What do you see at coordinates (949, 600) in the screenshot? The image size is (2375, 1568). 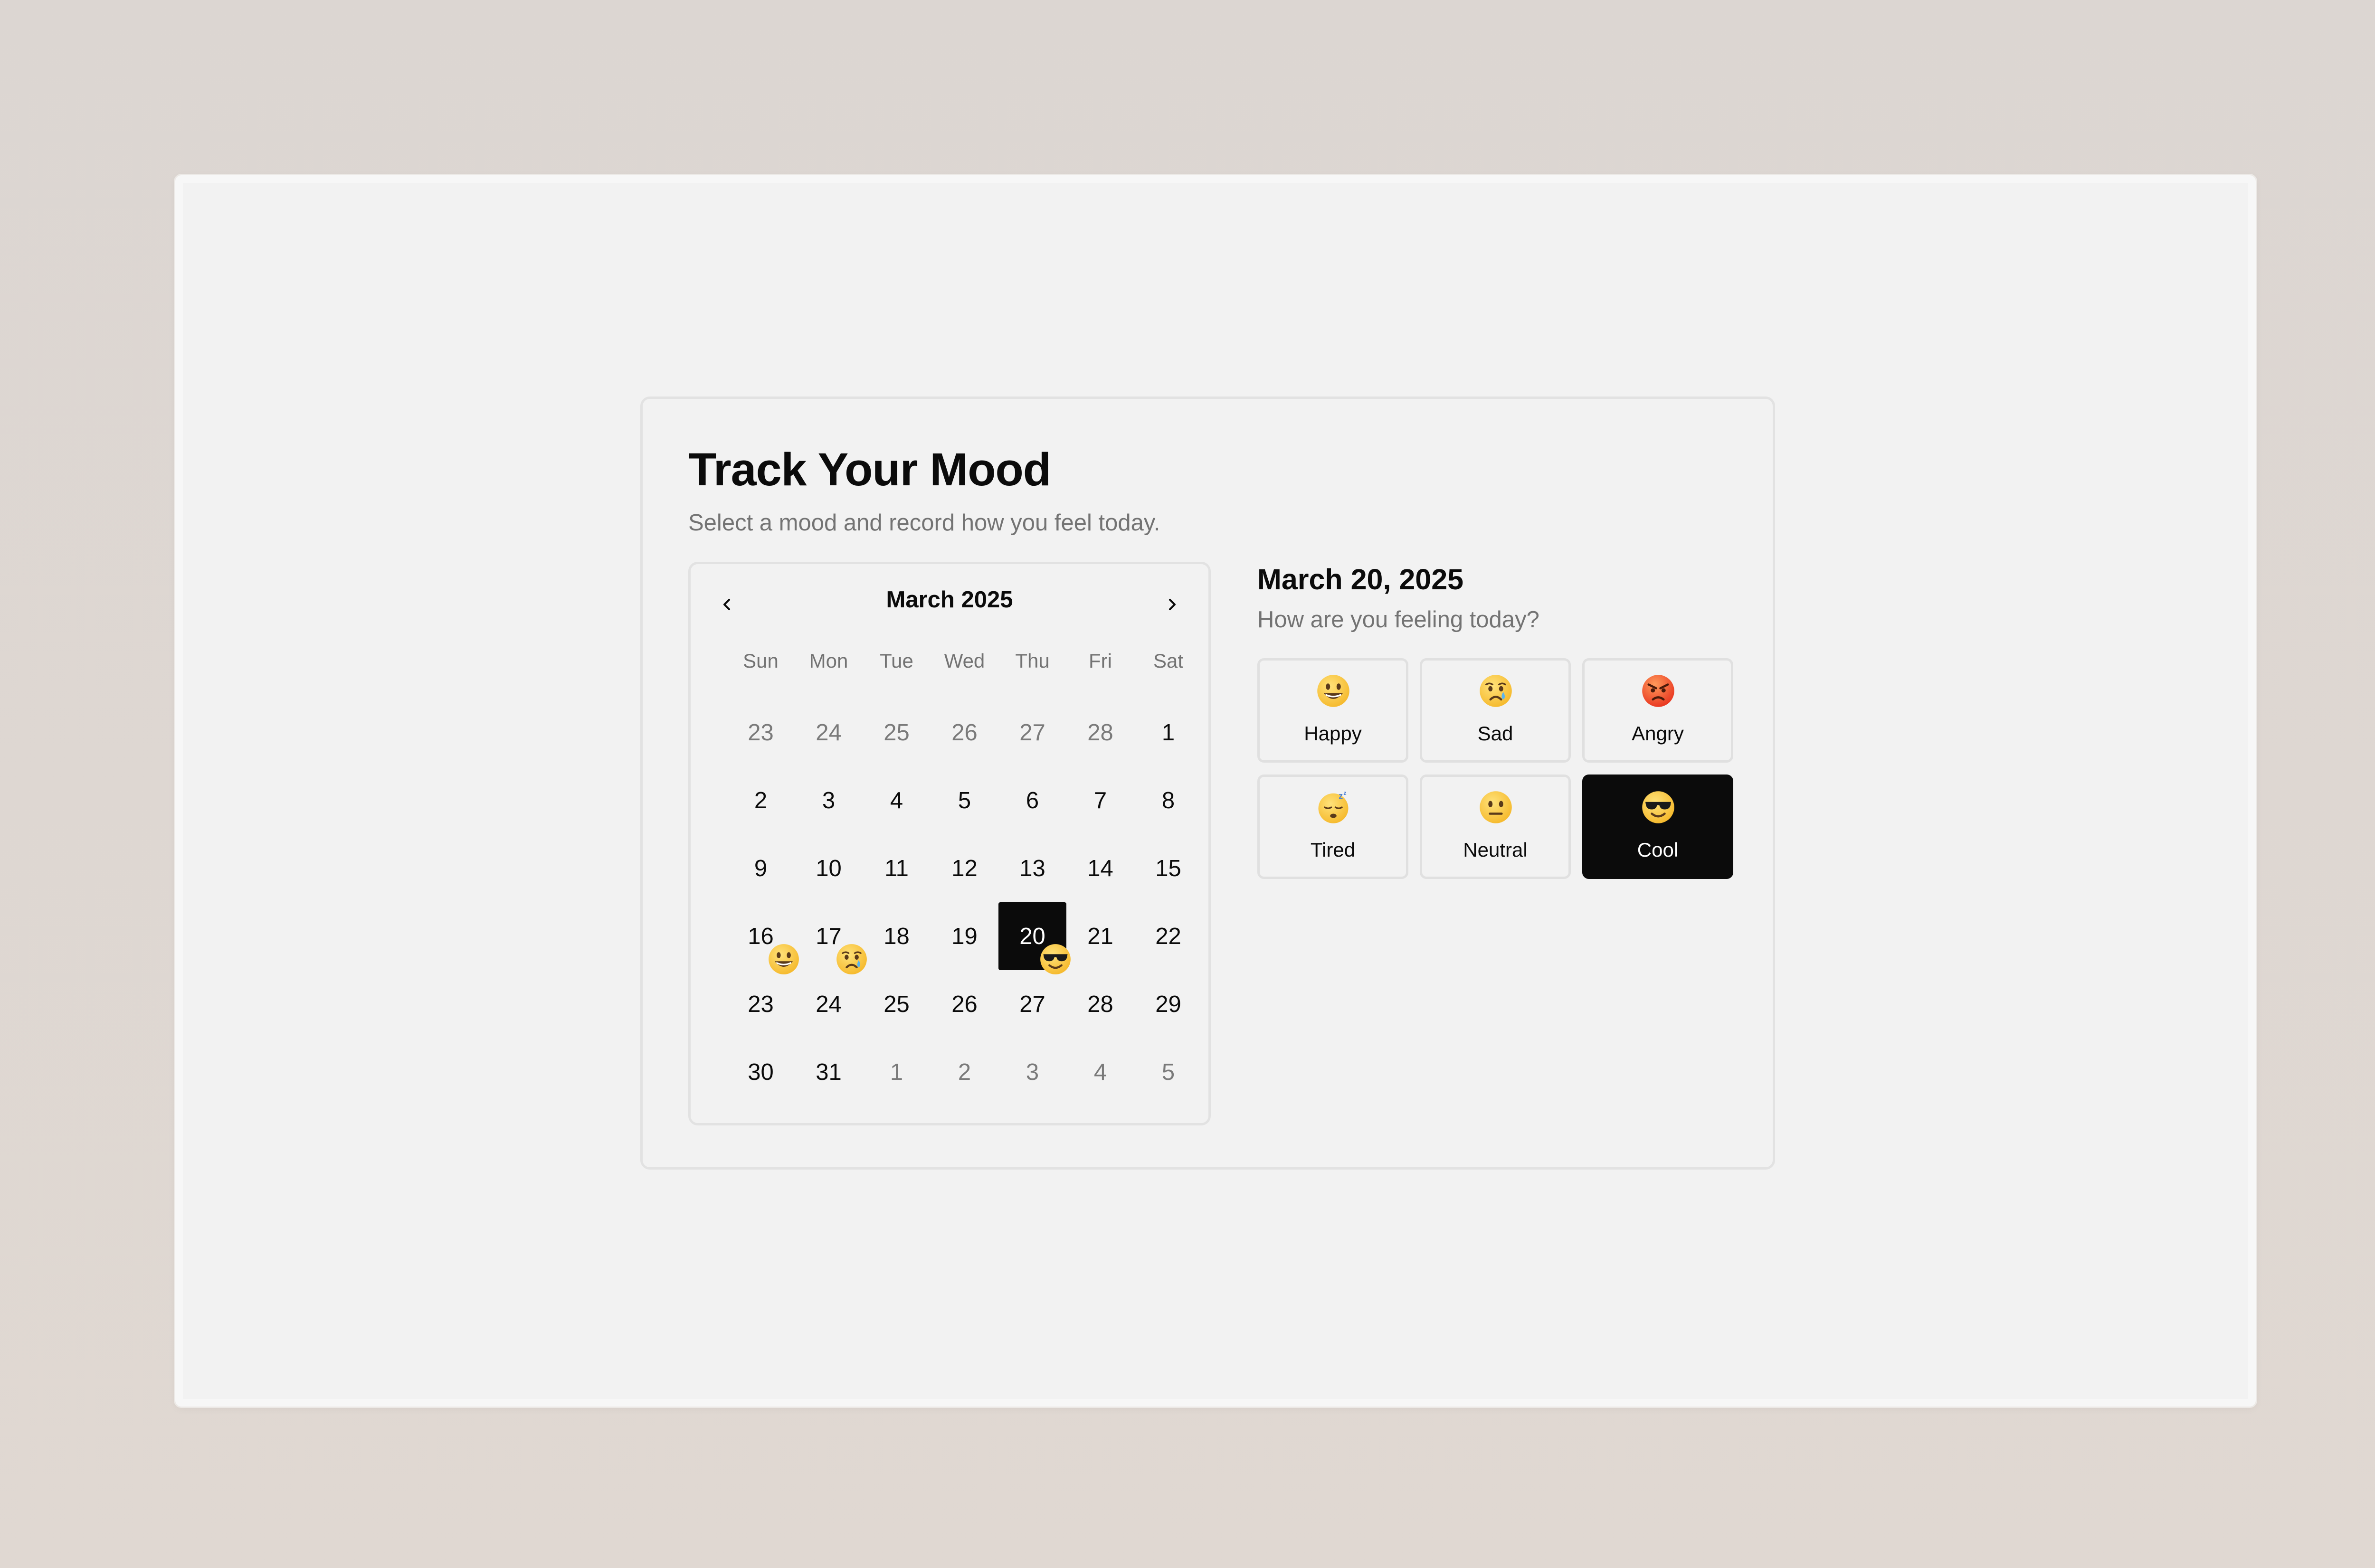 I see `calendar-month-label: March 2025` at bounding box center [949, 600].